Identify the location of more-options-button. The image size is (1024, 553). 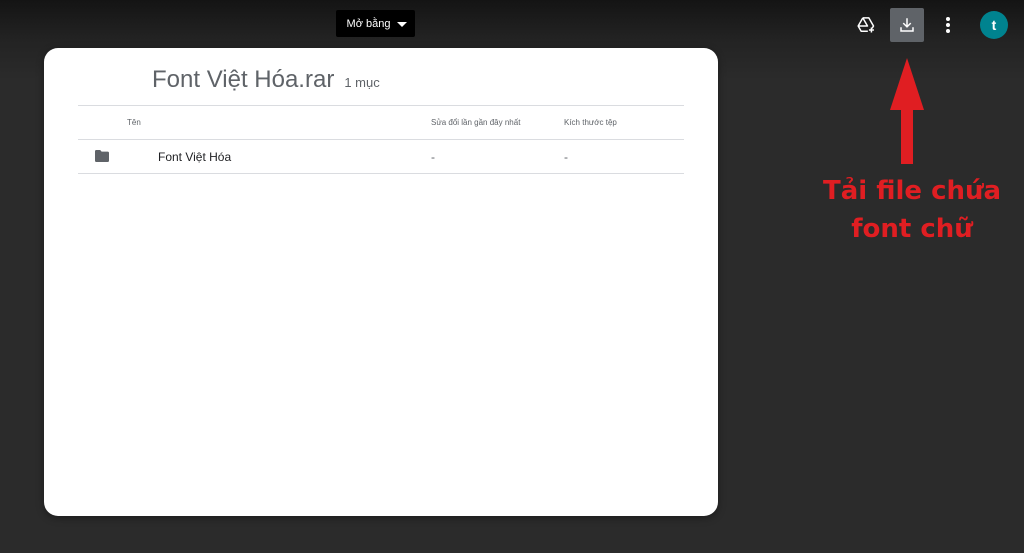
(948, 25).